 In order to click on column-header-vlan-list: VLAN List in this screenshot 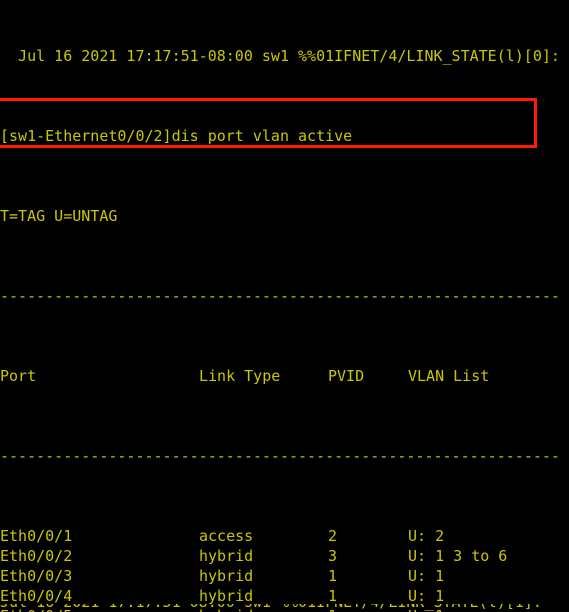, I will do `click(449, 376)`.